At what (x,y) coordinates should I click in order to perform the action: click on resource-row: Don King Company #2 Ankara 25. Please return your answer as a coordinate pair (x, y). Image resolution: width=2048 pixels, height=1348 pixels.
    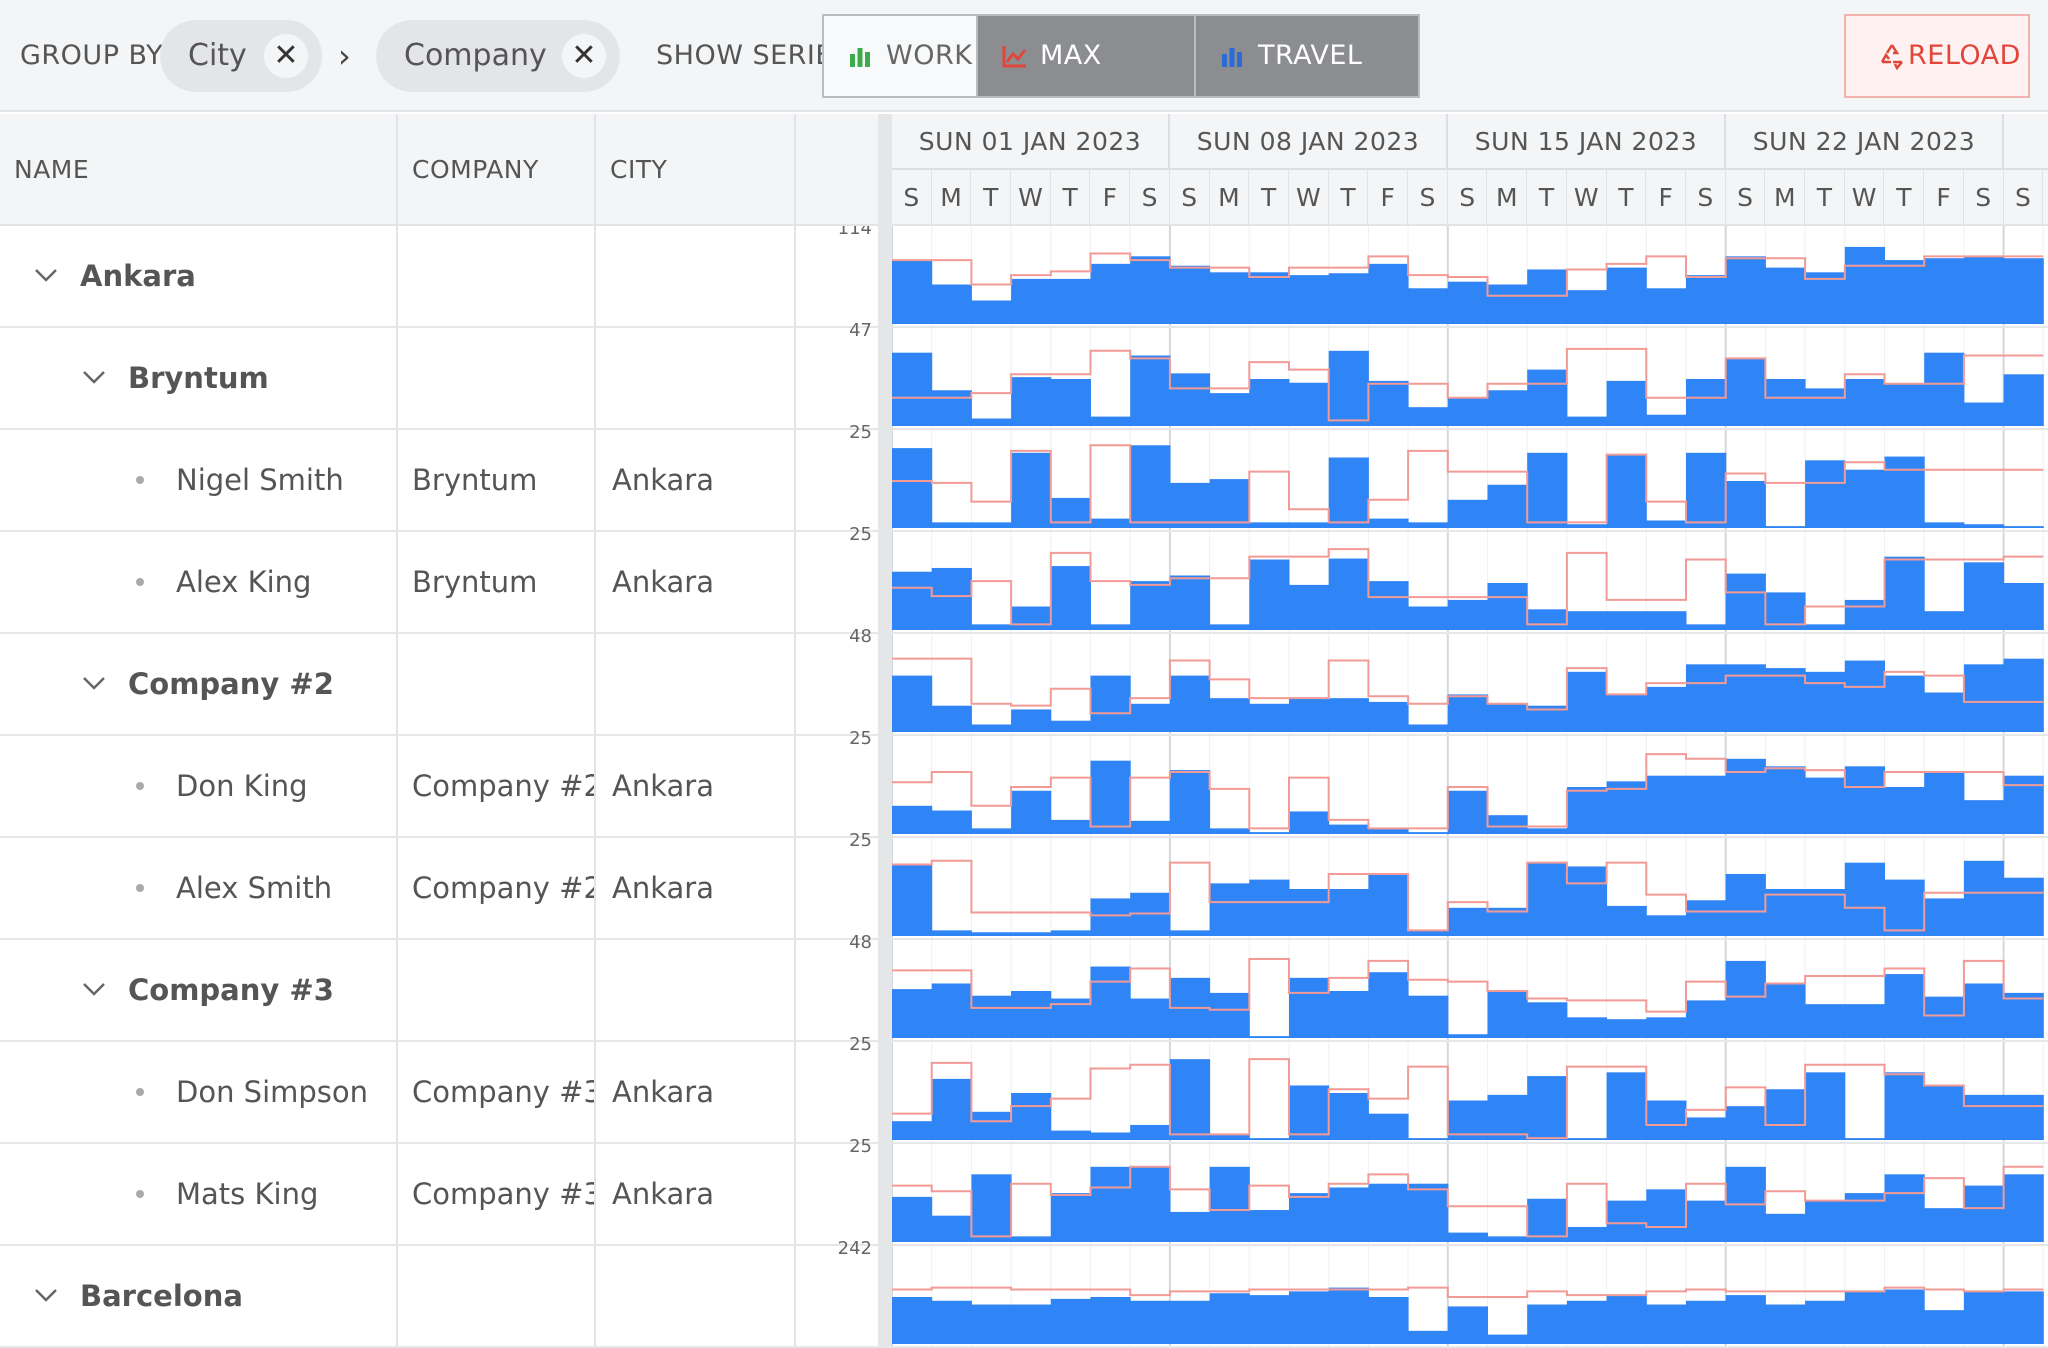
    Looking at the image, I should click on (439, 783).